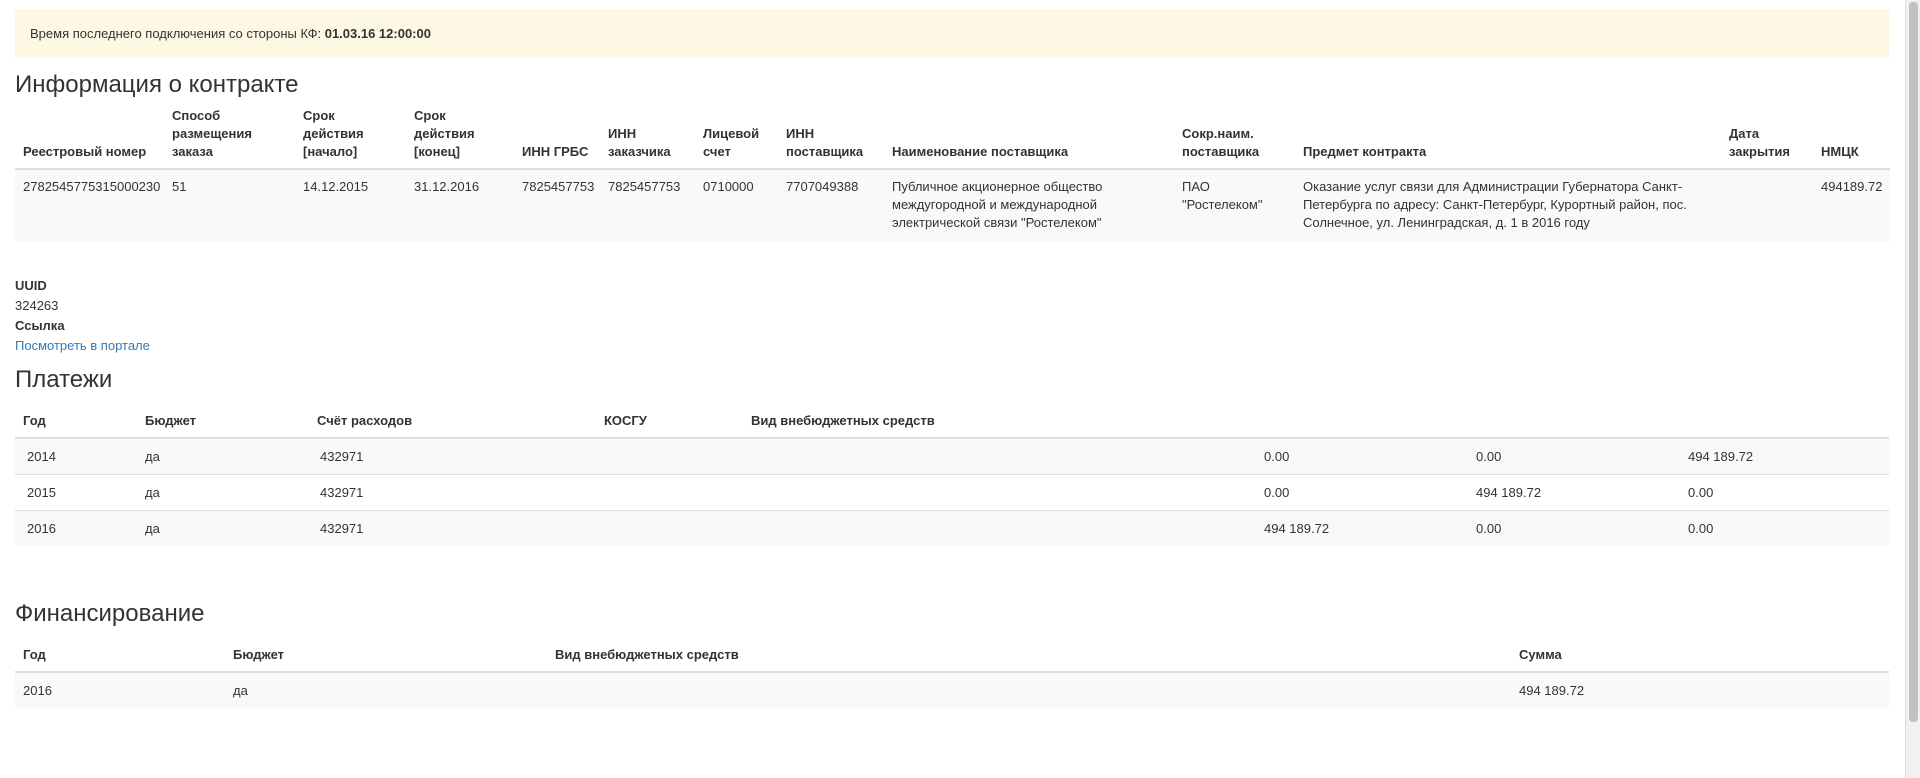 The width and height of the screenshot is (1920, 778). Describe the element at coordinates (647, 138) in the screenshot. I see `col-inn-customer: ИНН заказчика` at that location.